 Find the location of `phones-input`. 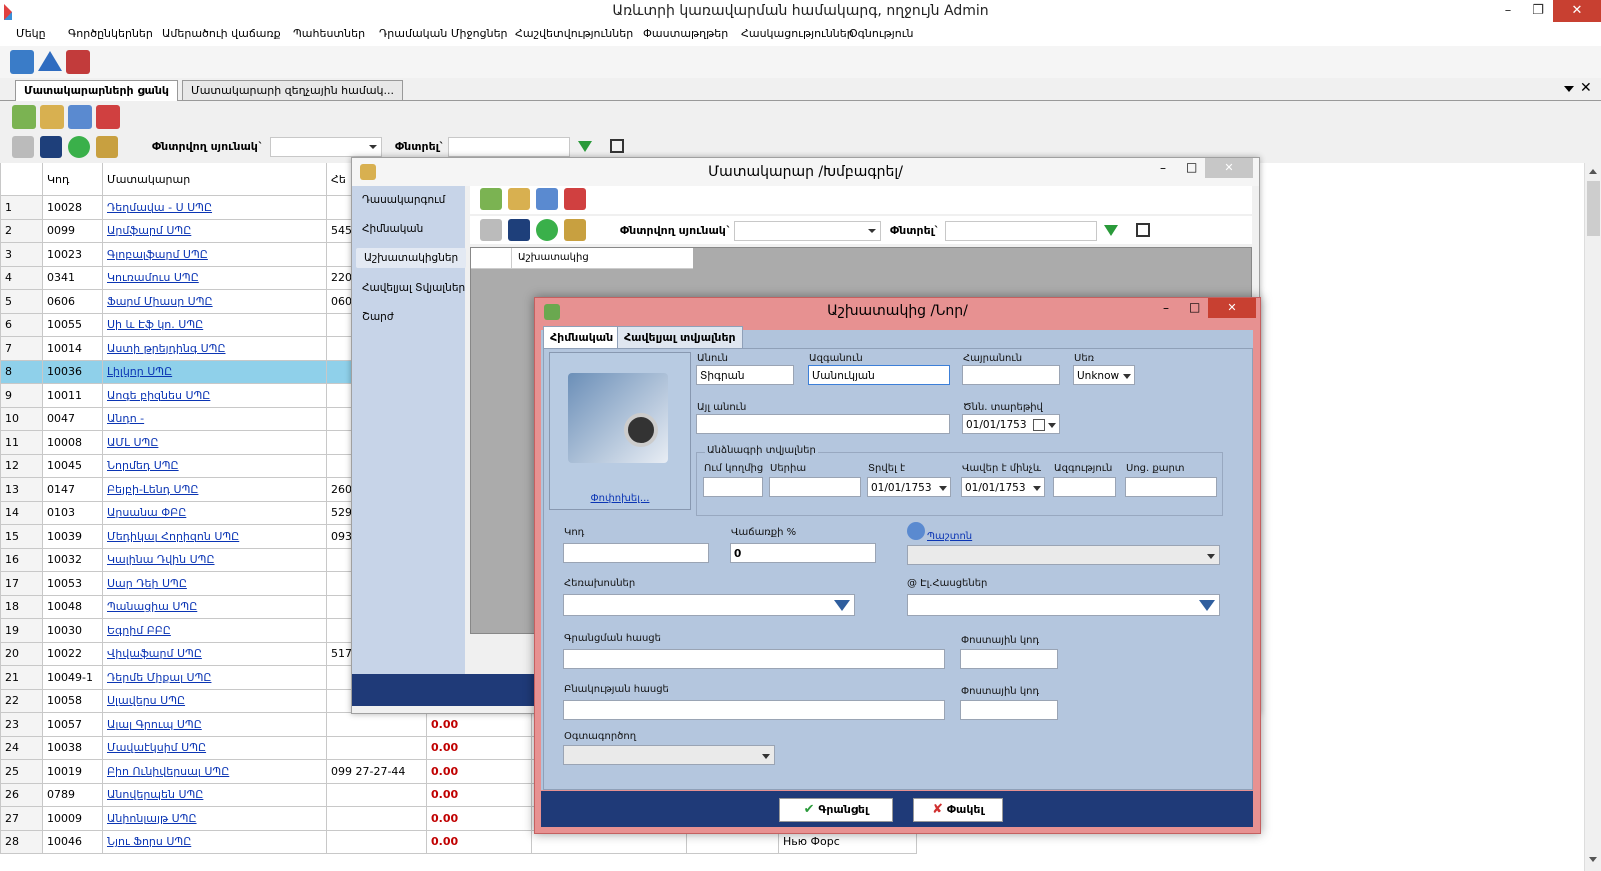

phones-input is located at coordinates (709, 605).